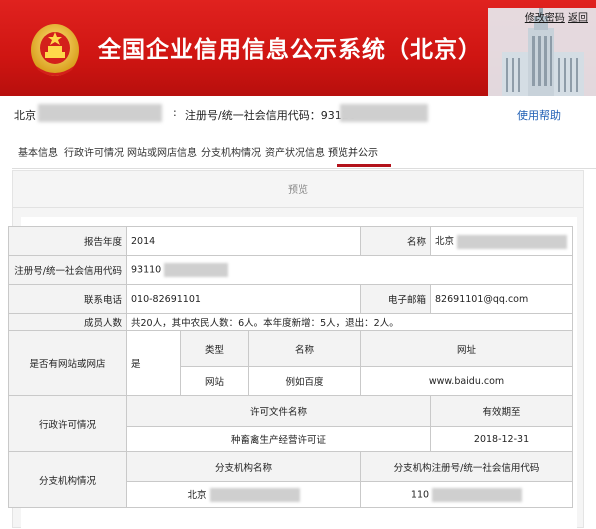 This screenshot has width=596, height=529. What do you see at coordinates (295, 151) in the screenshot?
I see `tab-asset-info: 资产状况信息` at bounding box center [295, 151].